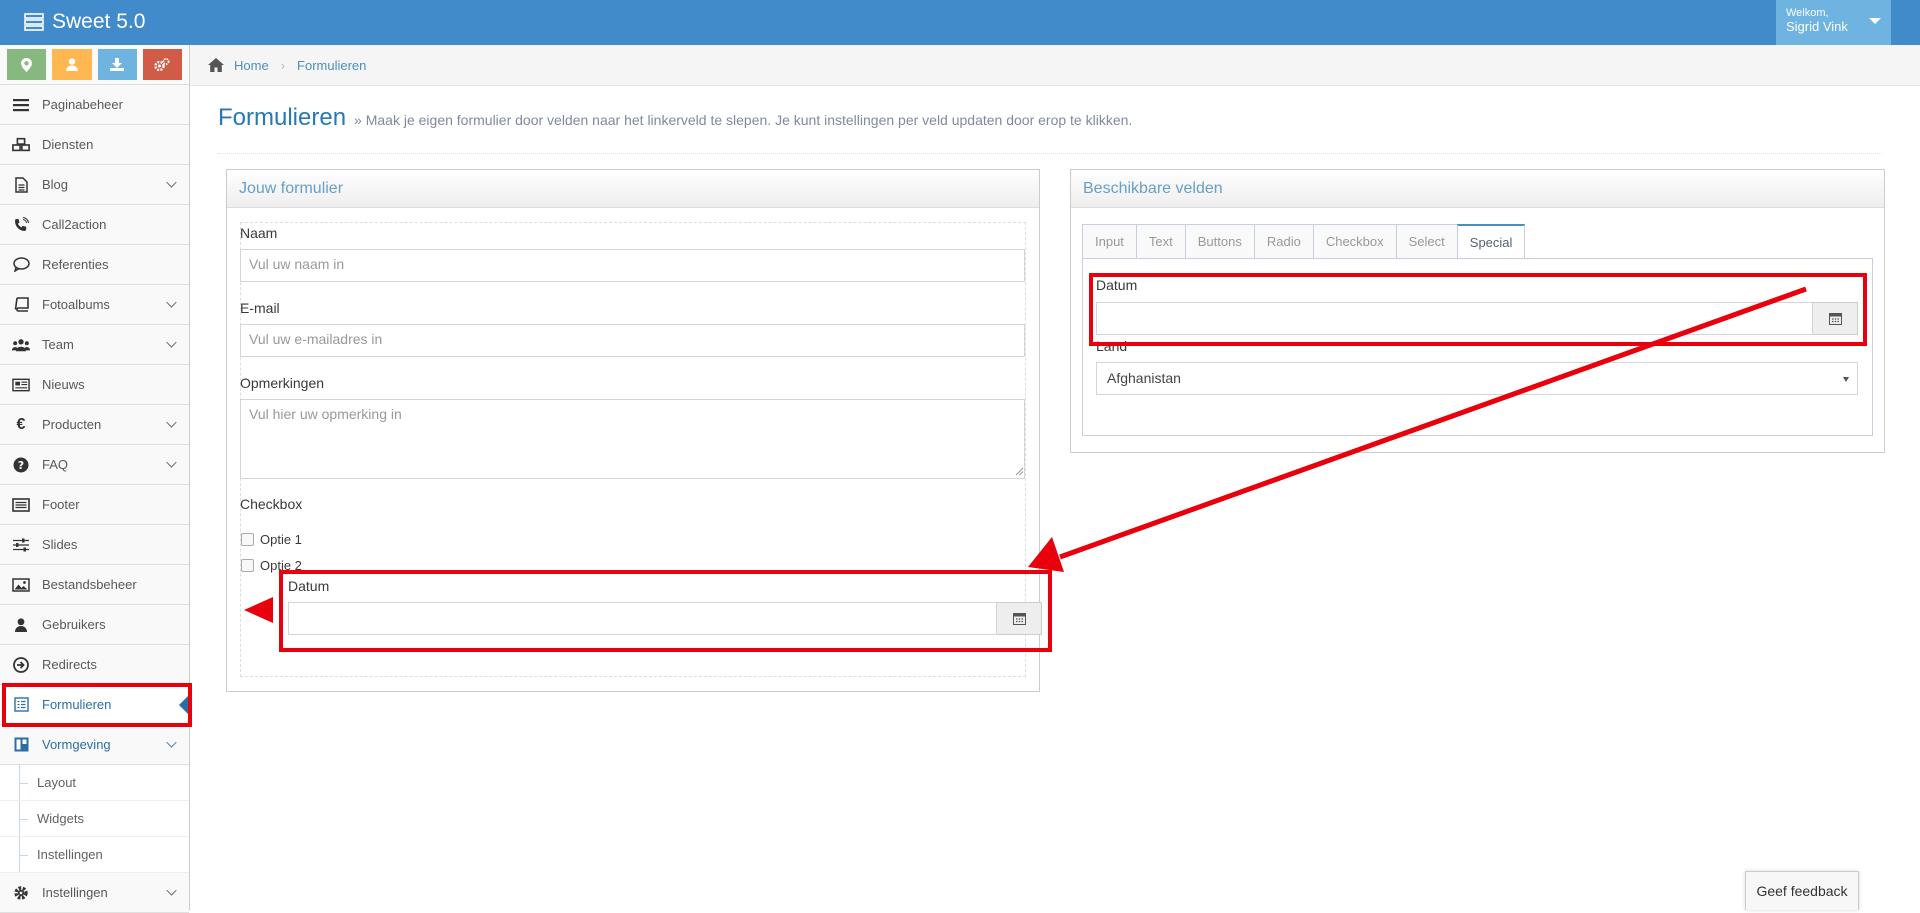 The width and height of the screenshot is (1920, 913). What do you see at coordinates (76, 744) in the screenshot?
I see `sidebar-item-label: Vormgeving` at bounding box center [76, 744].